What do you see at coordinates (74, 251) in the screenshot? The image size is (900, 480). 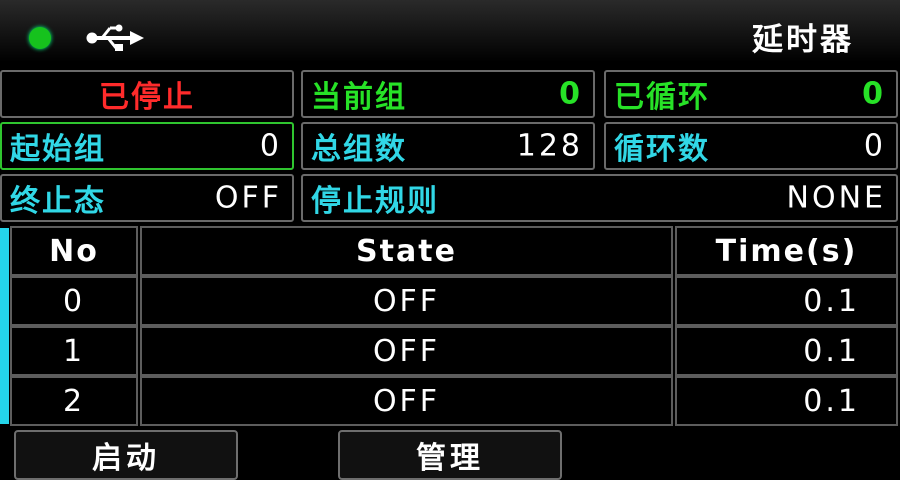 I see `table-header-no: No` at bounding box center [74, 251].